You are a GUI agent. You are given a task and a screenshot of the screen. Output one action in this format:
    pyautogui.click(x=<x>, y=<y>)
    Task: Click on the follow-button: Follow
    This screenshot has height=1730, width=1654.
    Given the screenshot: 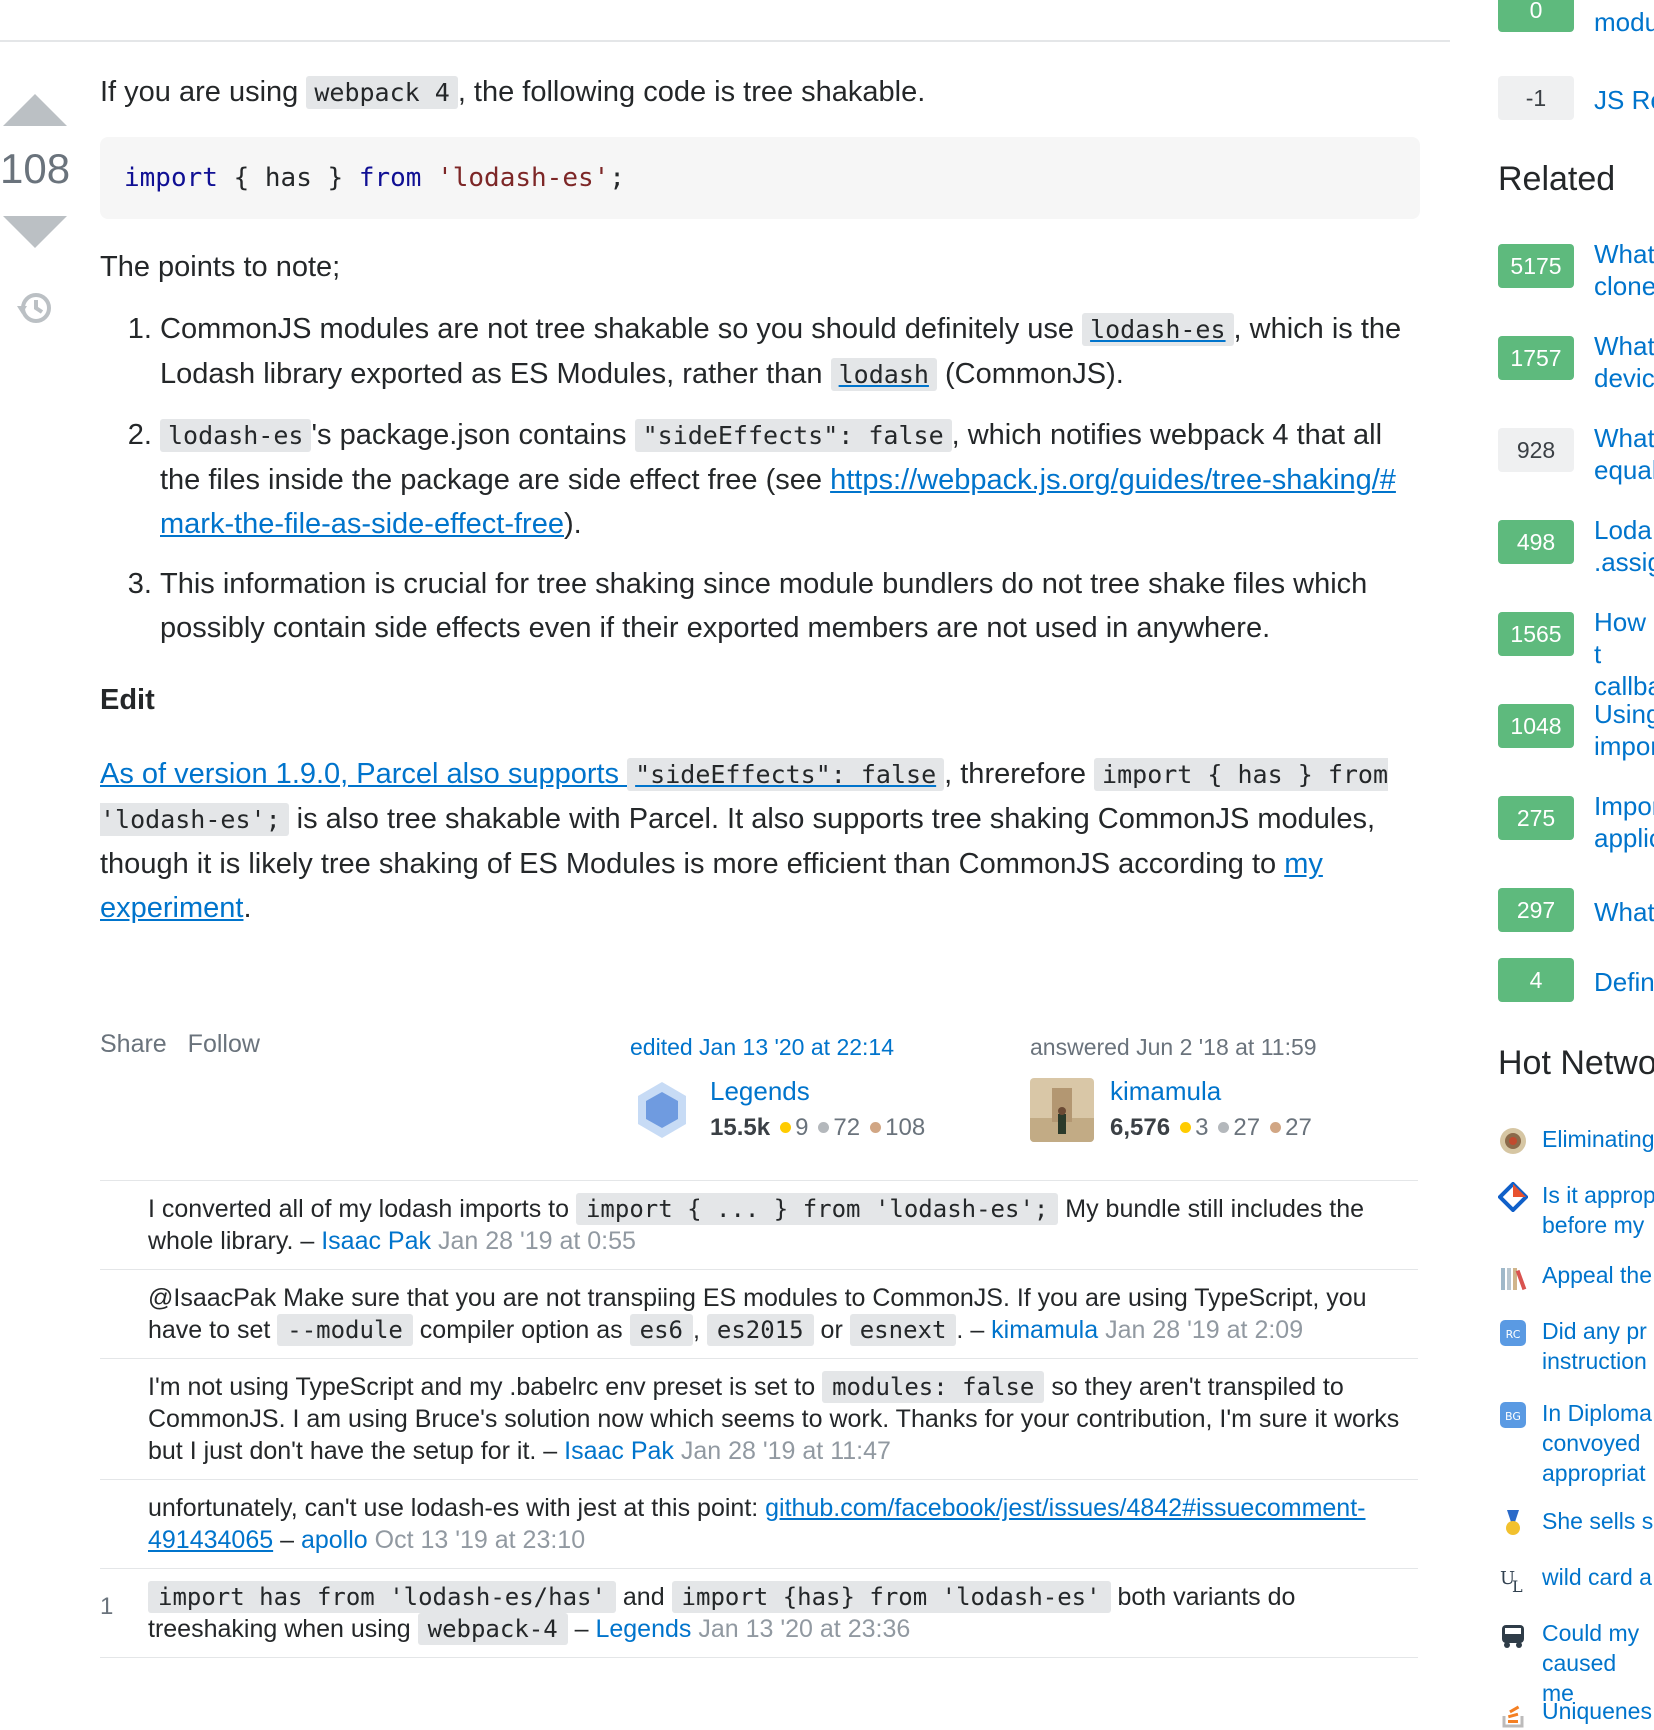 What is the action you would take?
    pyautogui.click(x=224, y=1044)
    